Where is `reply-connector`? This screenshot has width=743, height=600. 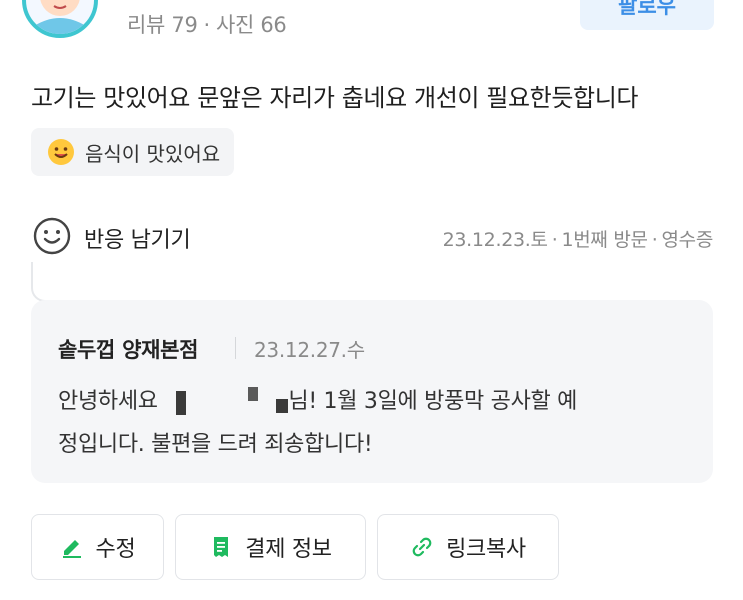
reply-connector is located at coordinates (41, 282).